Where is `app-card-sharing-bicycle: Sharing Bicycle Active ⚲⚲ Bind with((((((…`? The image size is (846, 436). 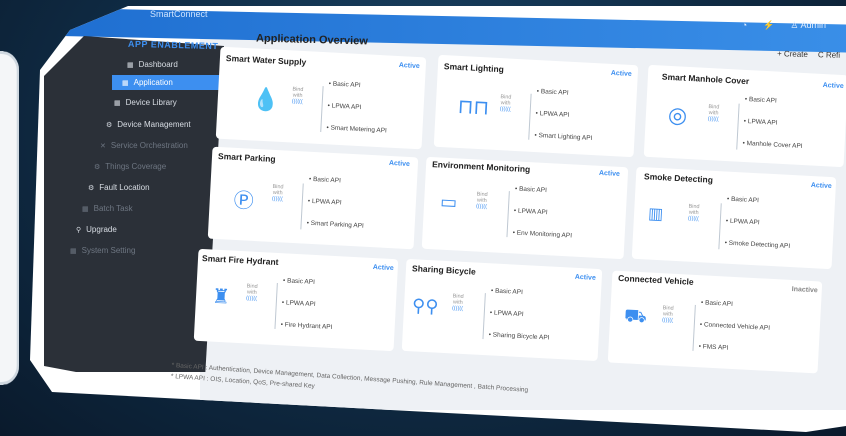
app-card-sharing-bicycle: Sharing Bicycle Active ⚲⚲ Bind with((((((… is located at coordinates (502, 310).